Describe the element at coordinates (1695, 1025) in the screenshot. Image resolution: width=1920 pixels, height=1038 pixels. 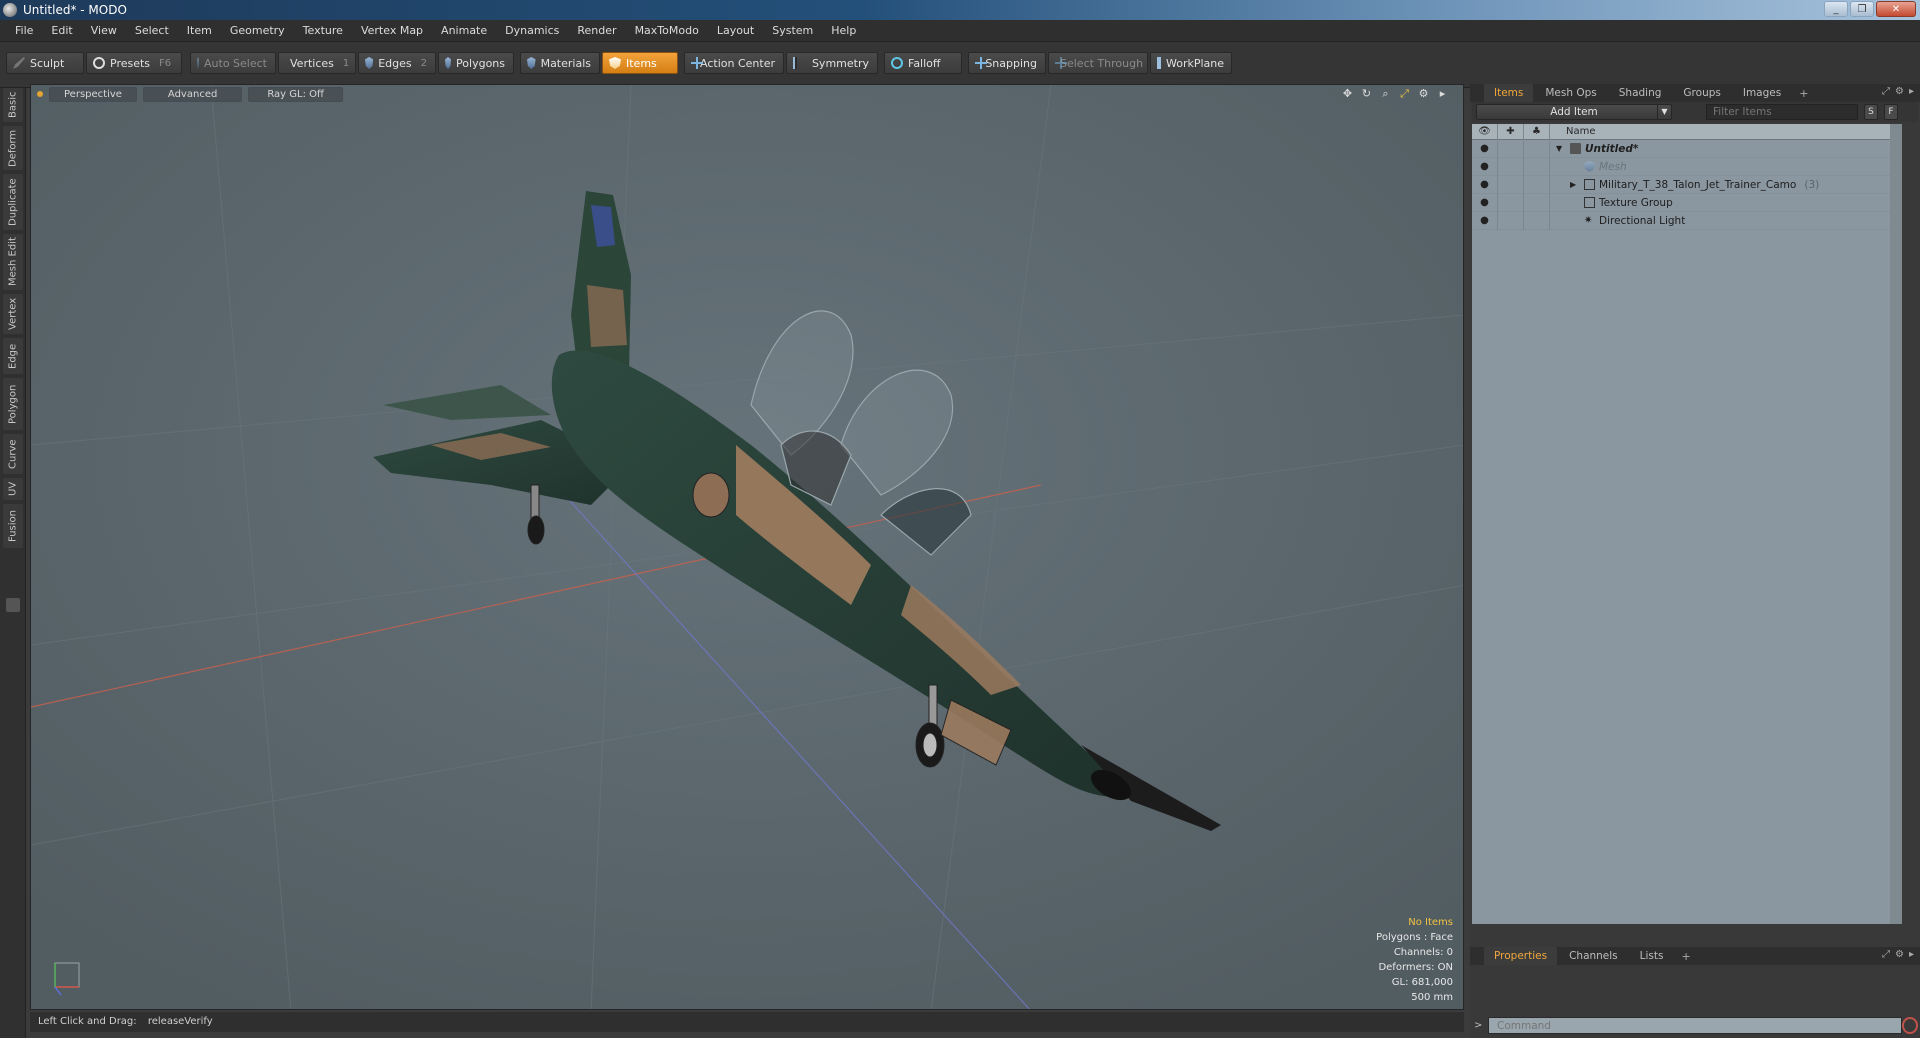
I see `command-input` at that location.